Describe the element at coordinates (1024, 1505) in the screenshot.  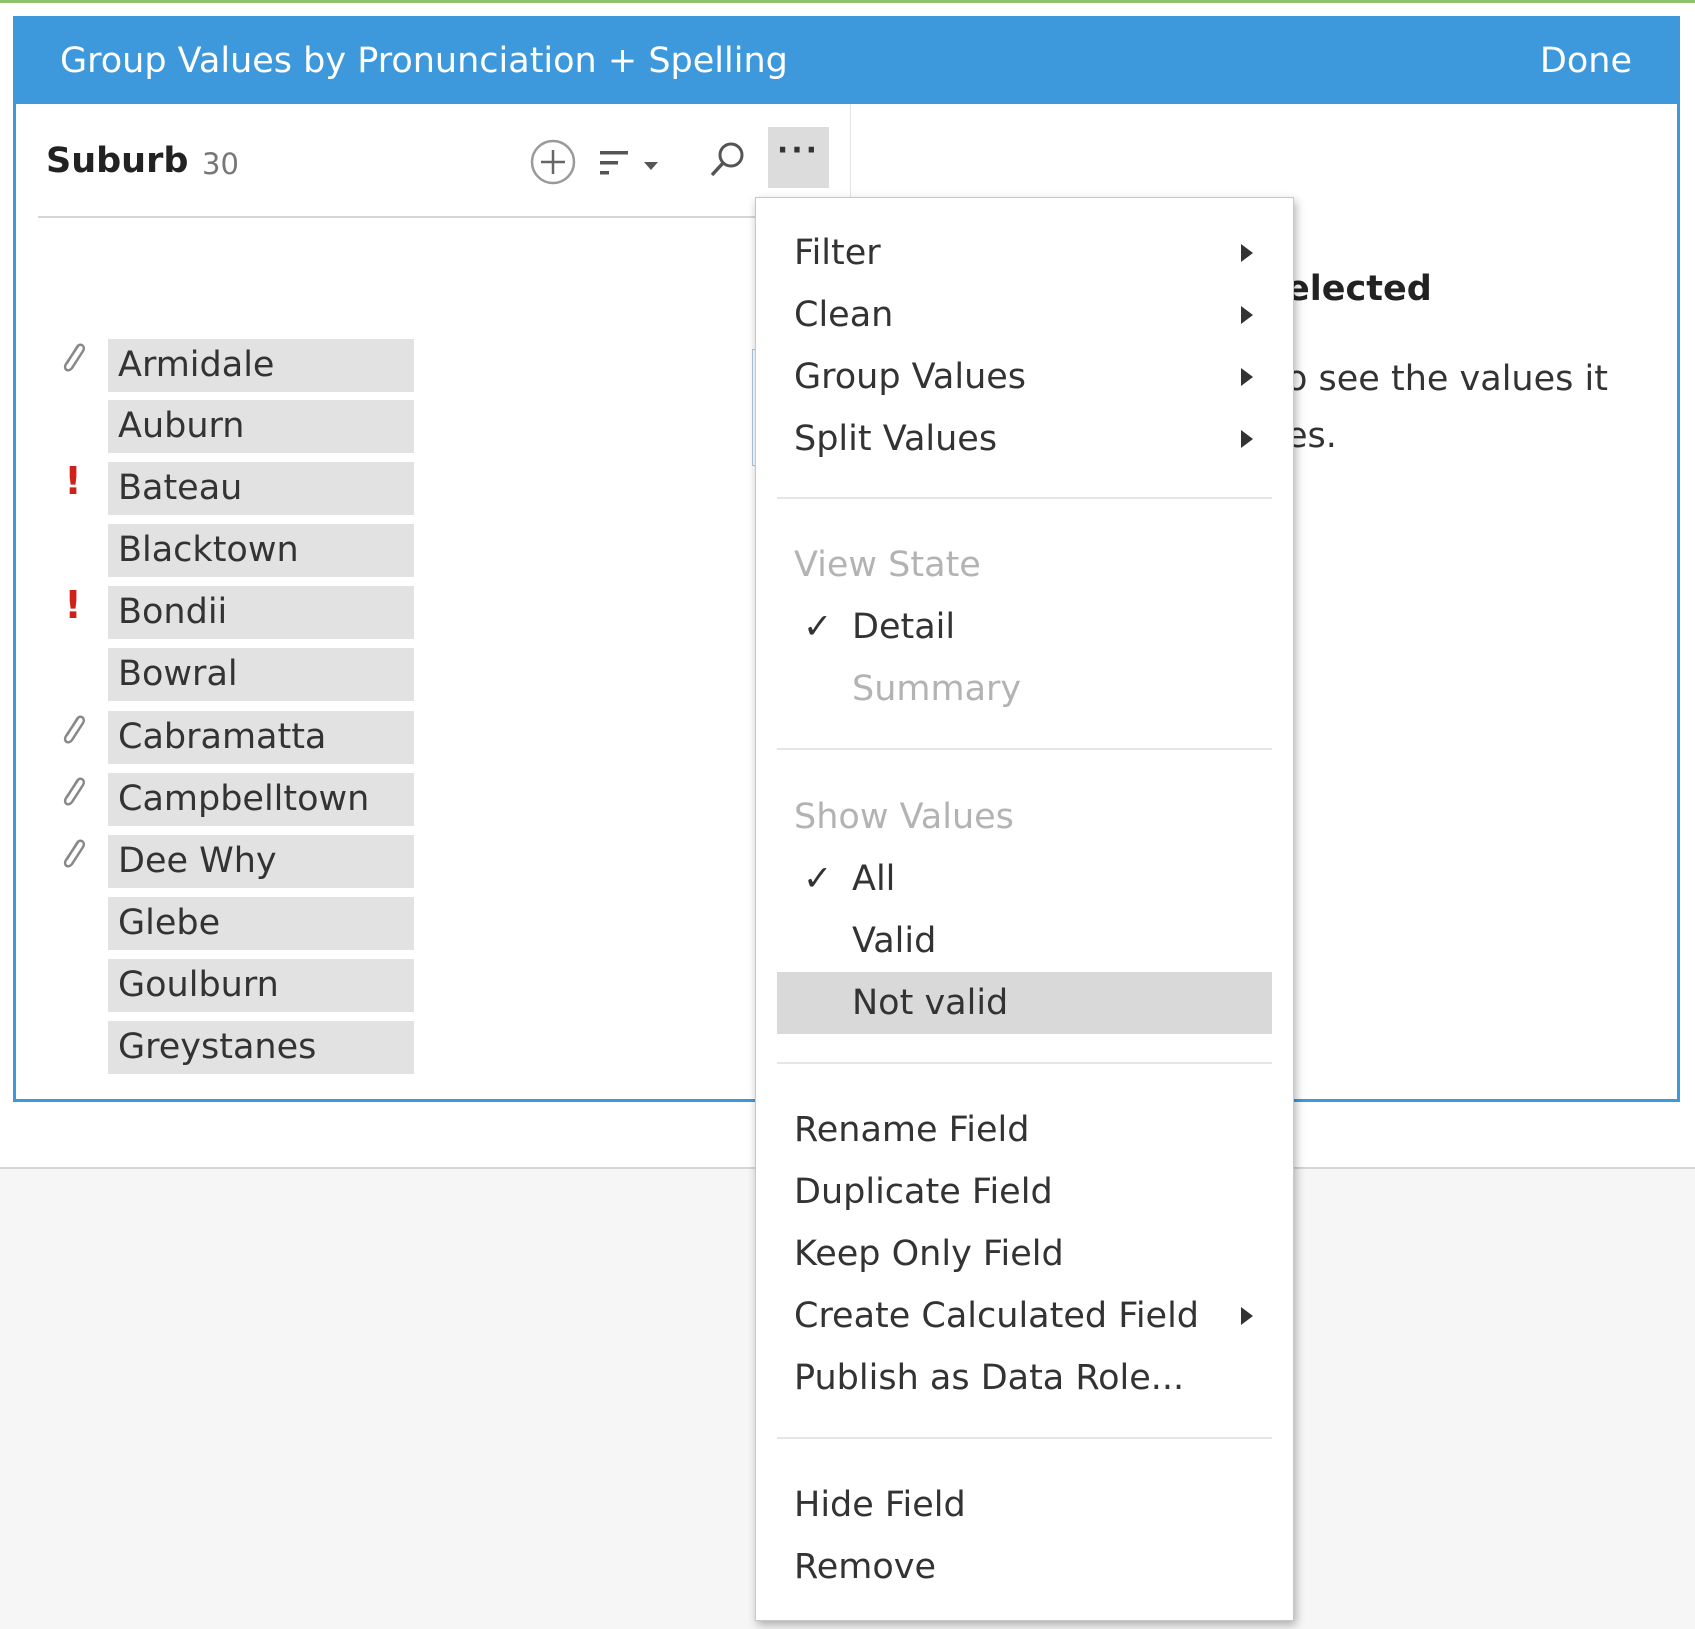
I see `menu-item-hide-field: Hide Field` at that location.